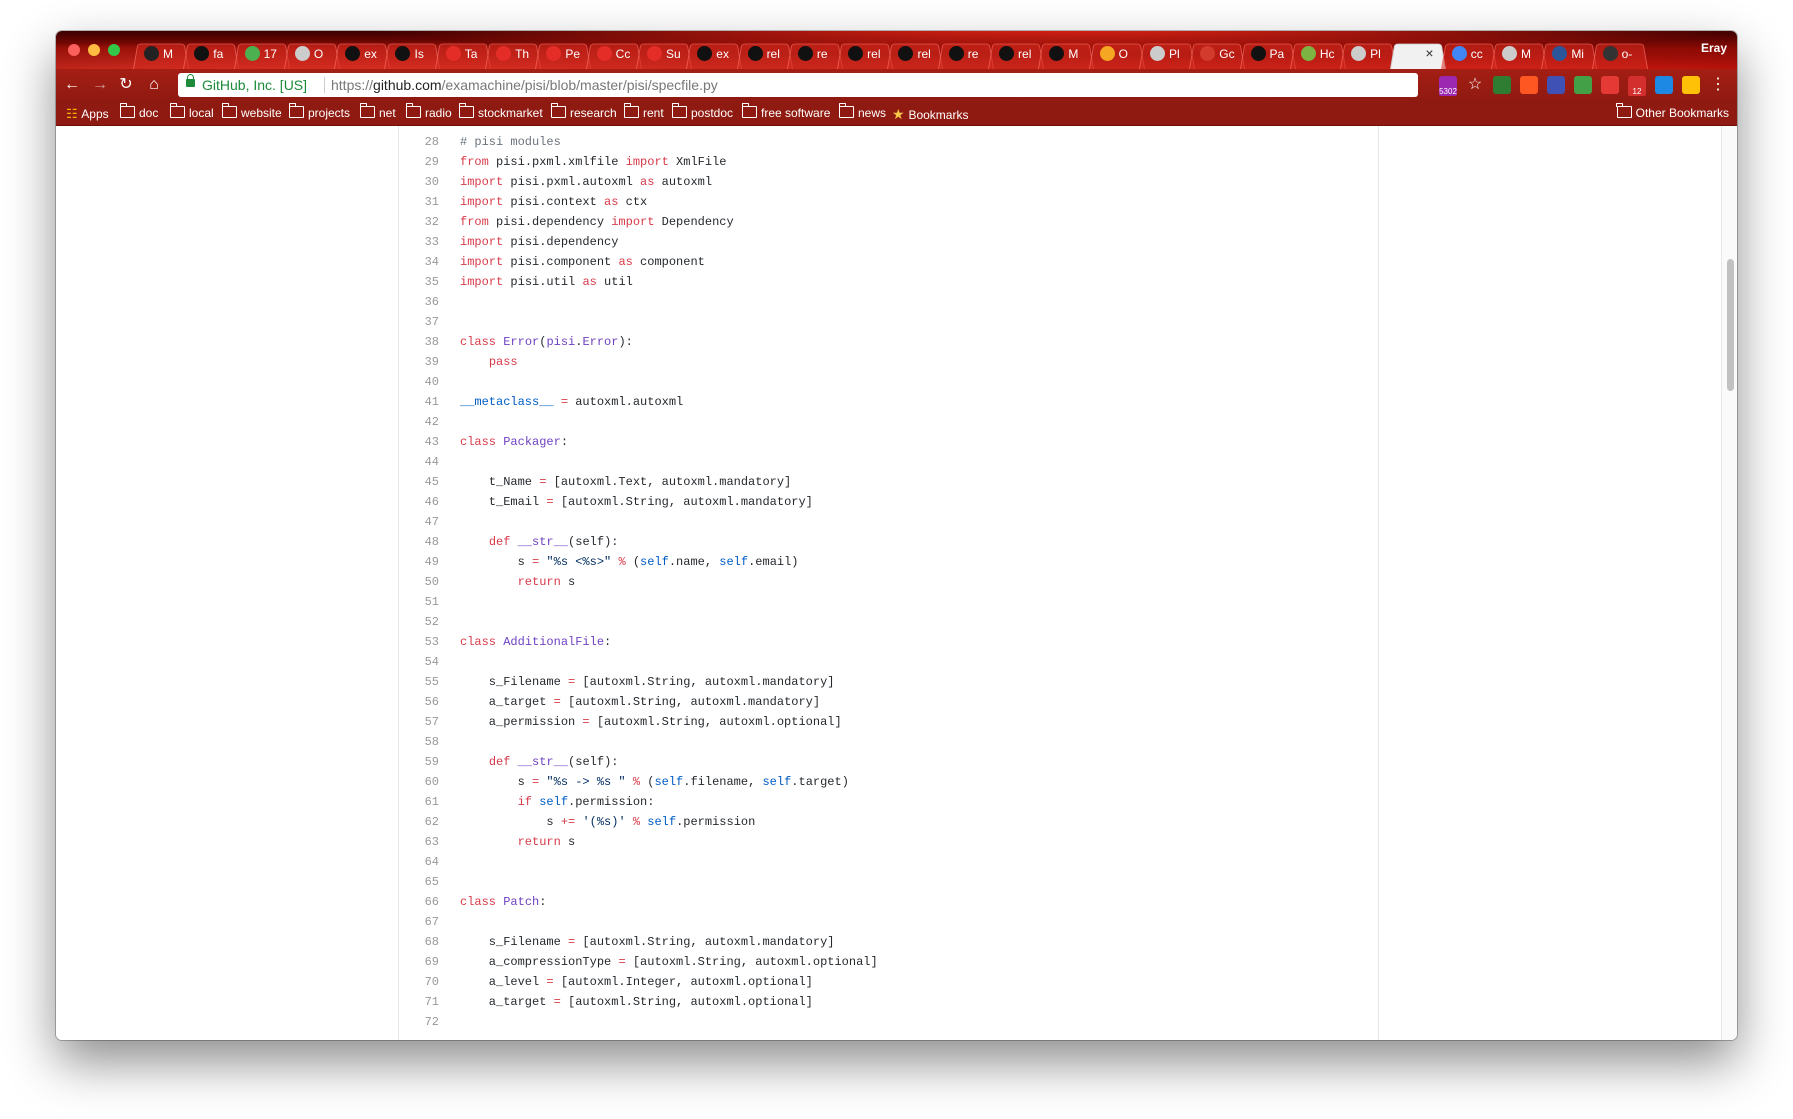  I want to click on line-number: 57, so click(419, 722).